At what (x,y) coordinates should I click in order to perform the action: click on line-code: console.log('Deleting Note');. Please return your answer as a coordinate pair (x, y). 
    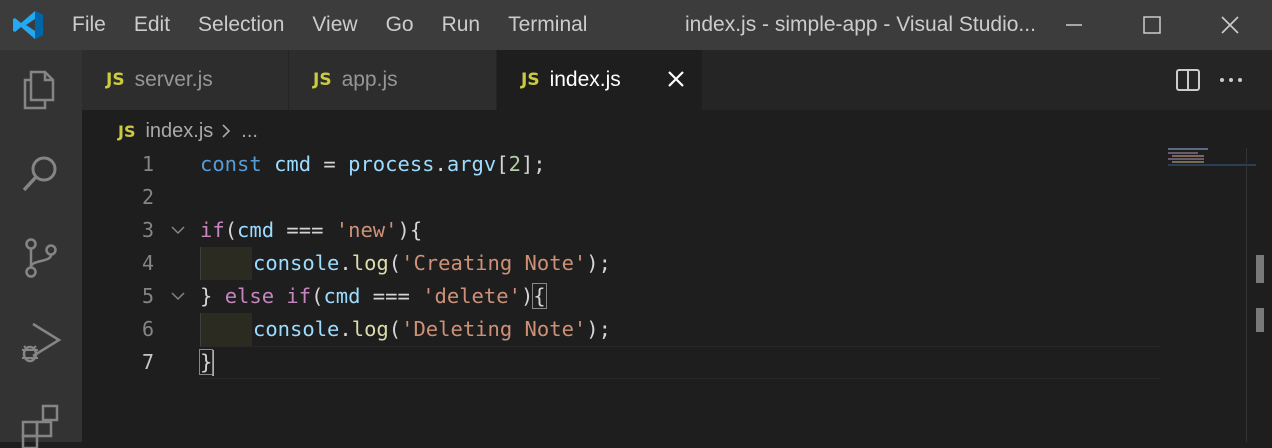
    Looking at the image, I should click on (432, 329).